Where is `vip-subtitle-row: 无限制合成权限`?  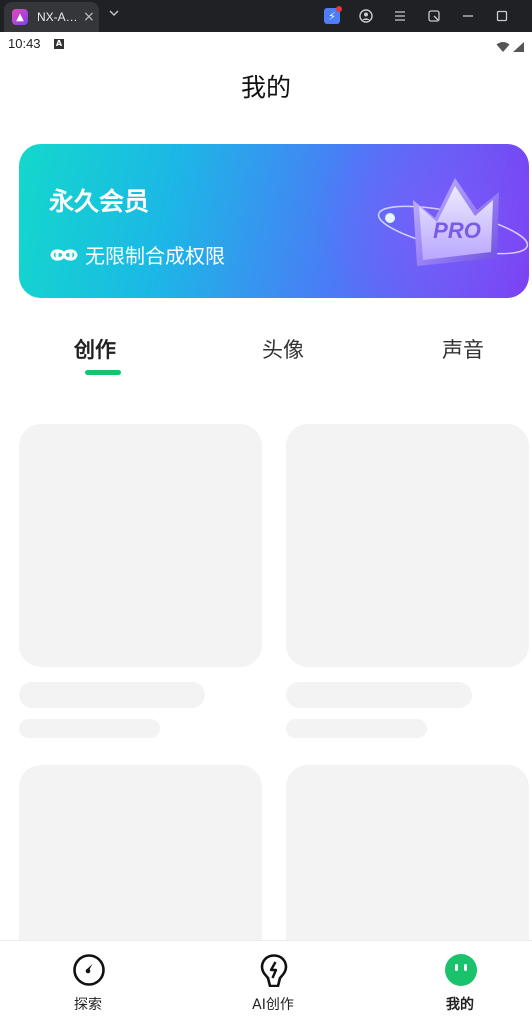
vip-subtitle-row: 无限制合成权限 is located at coordinates (137, 254).